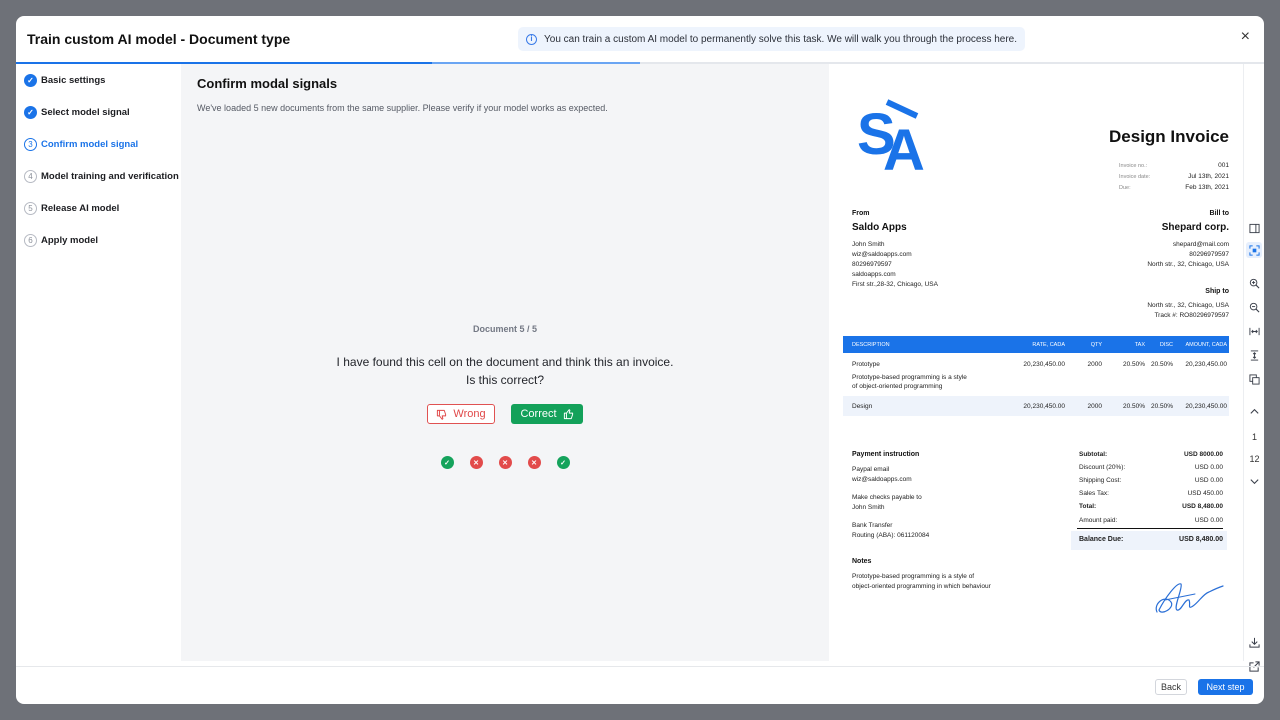 This screenshot has width=1280, height=720. I want to click on page-current: 1, so click(1254, 437).